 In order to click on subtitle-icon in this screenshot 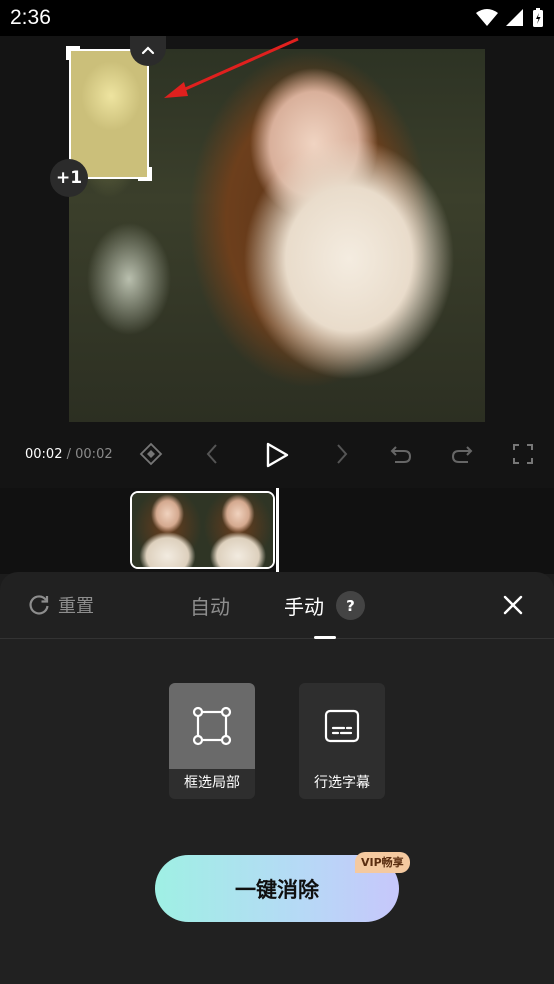, I will do `click(342, 726)`.